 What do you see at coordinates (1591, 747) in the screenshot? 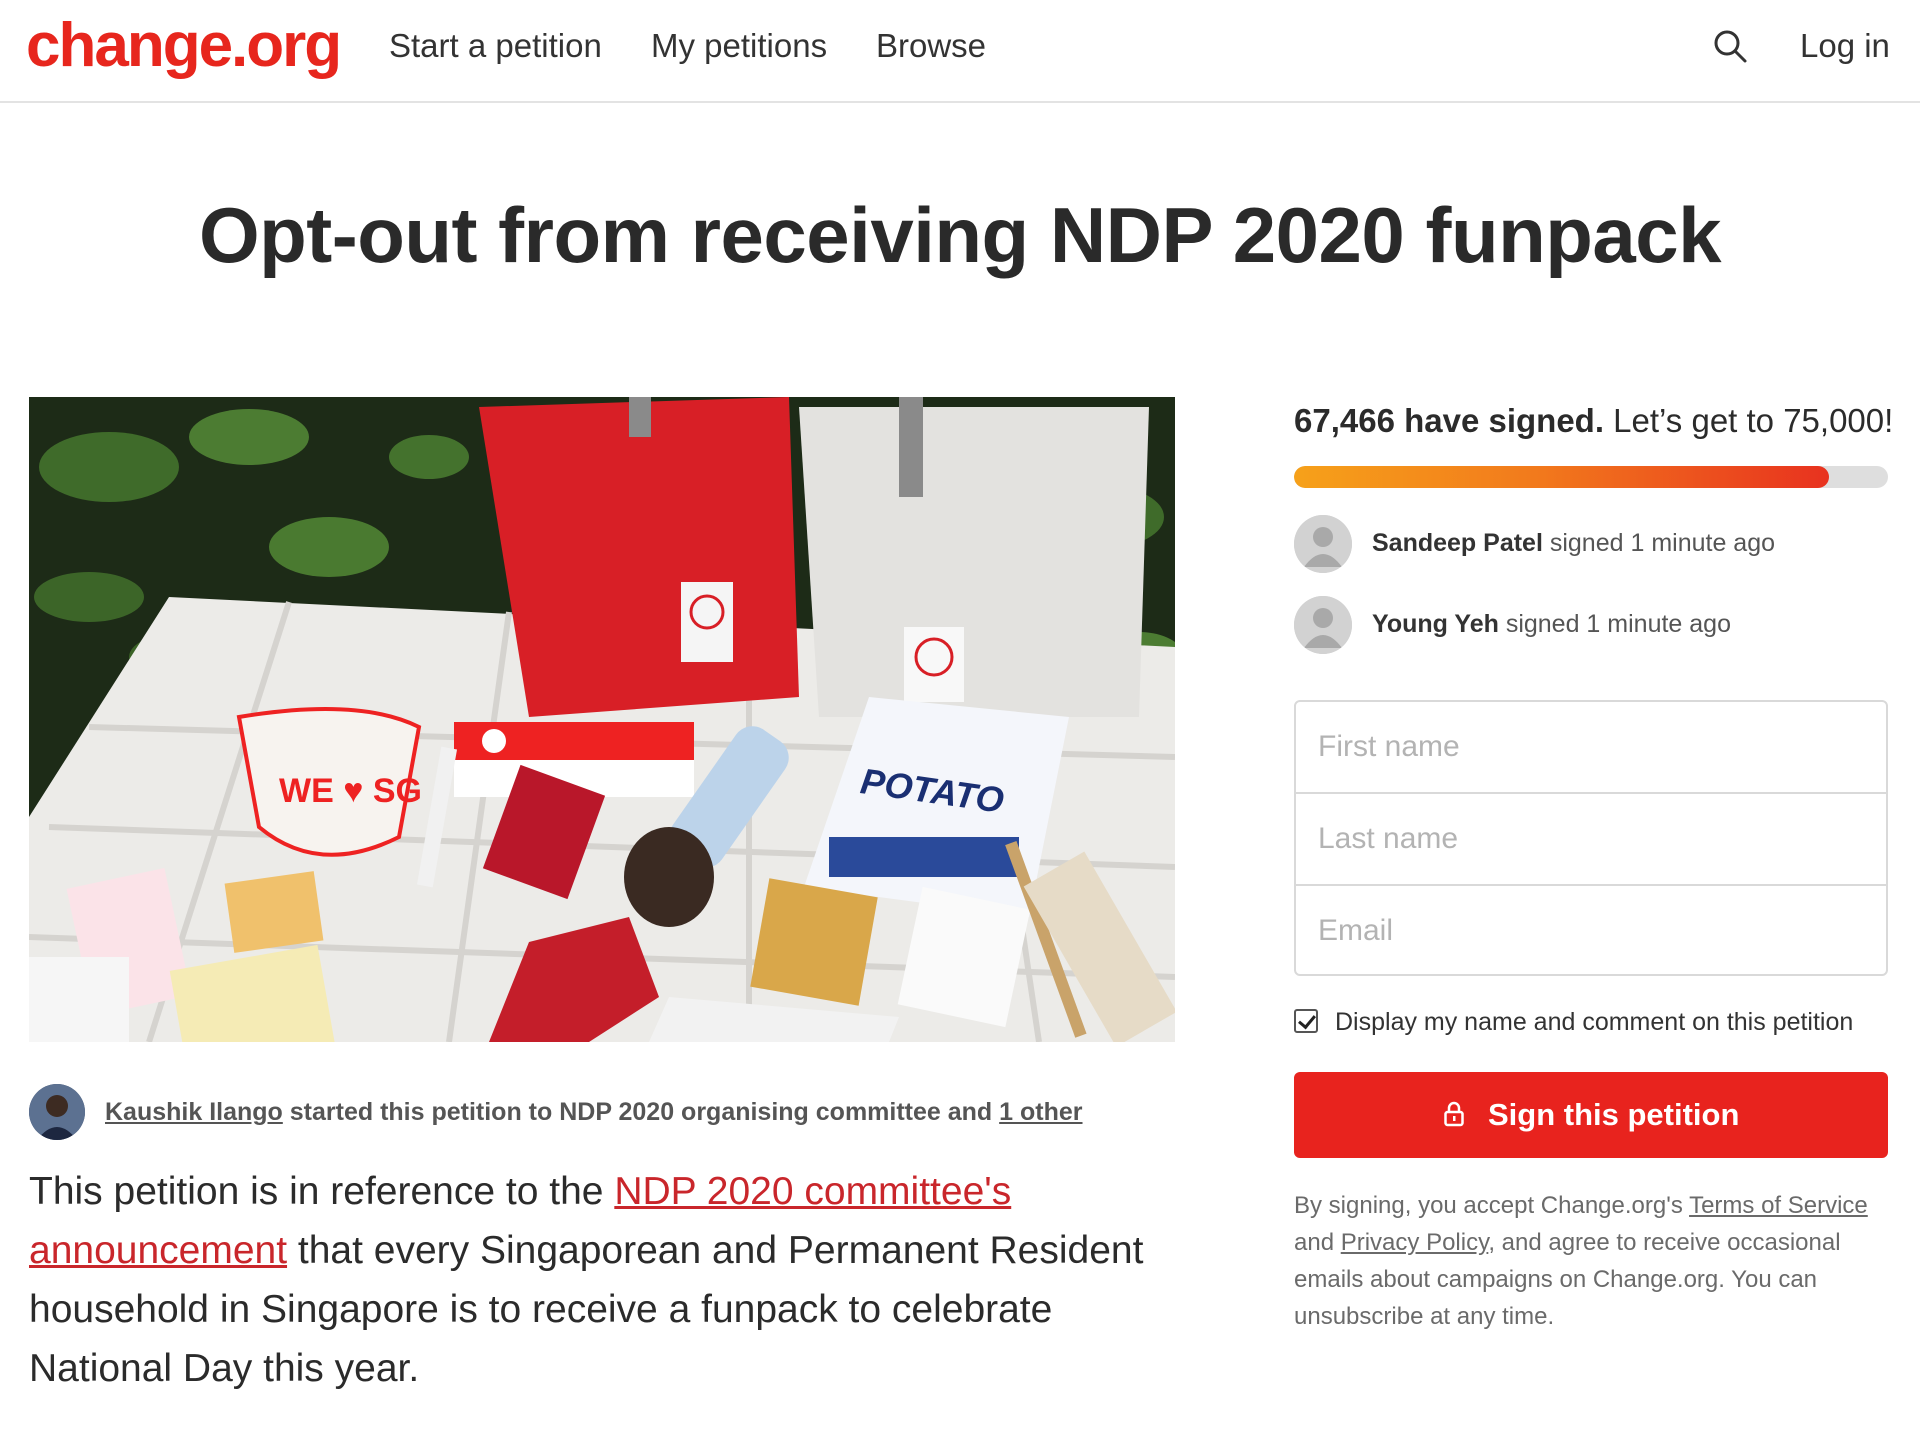
I see `first-name-field` at bounding box center [1591, 747].